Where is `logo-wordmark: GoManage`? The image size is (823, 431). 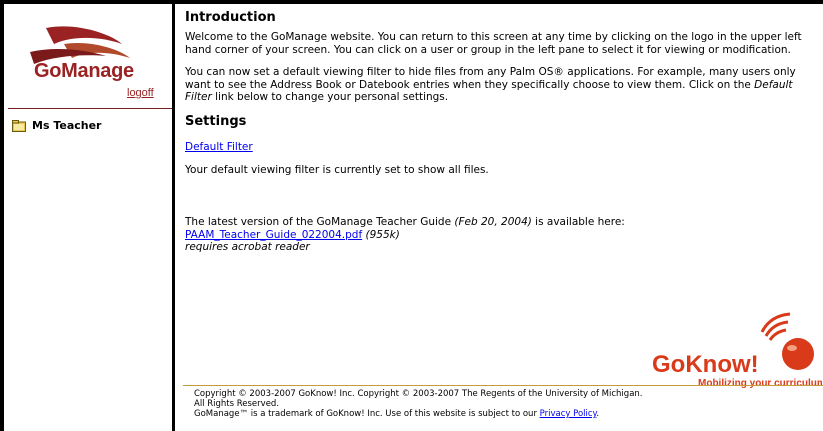 logo-wordmark: GoManage is located at coordinates (84, 71).